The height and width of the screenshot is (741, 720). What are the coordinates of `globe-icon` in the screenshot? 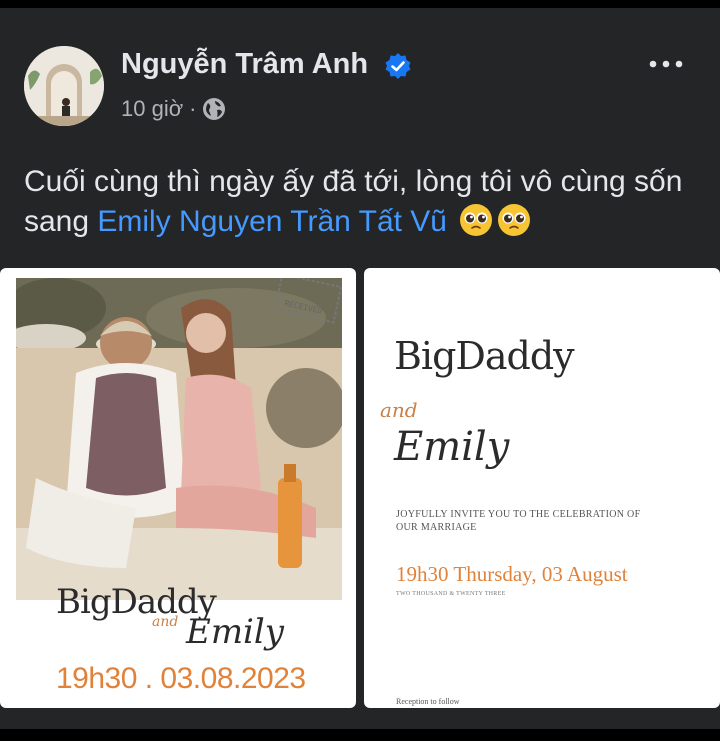 It's located at (214, 109).